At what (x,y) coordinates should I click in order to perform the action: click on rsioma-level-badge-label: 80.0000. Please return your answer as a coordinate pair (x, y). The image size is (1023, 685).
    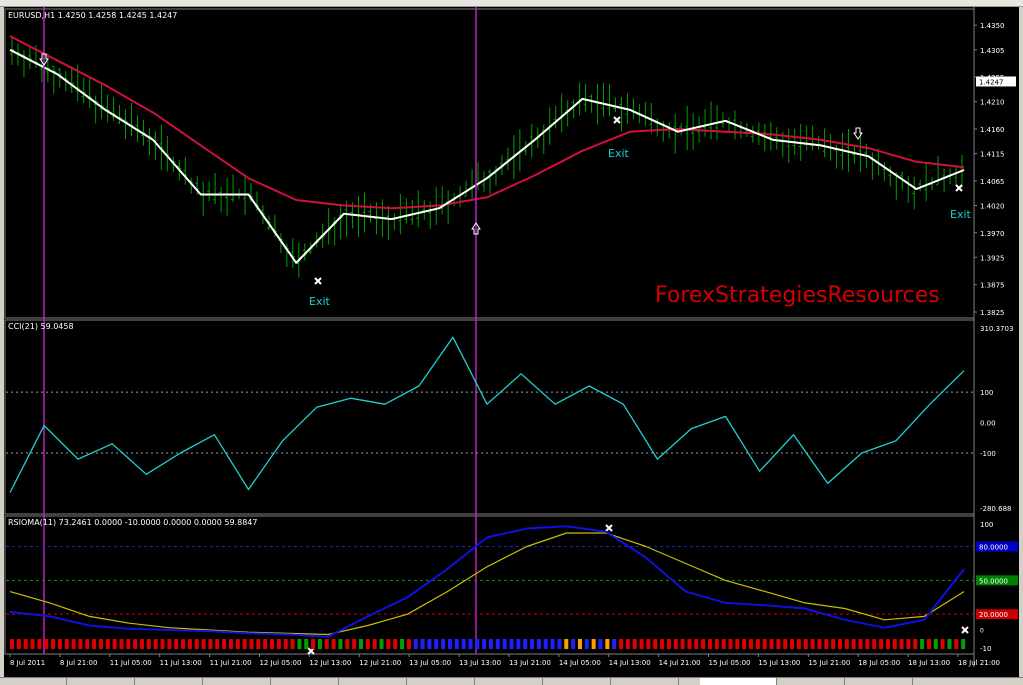
    Looking at the image, I should click on (993, 548).